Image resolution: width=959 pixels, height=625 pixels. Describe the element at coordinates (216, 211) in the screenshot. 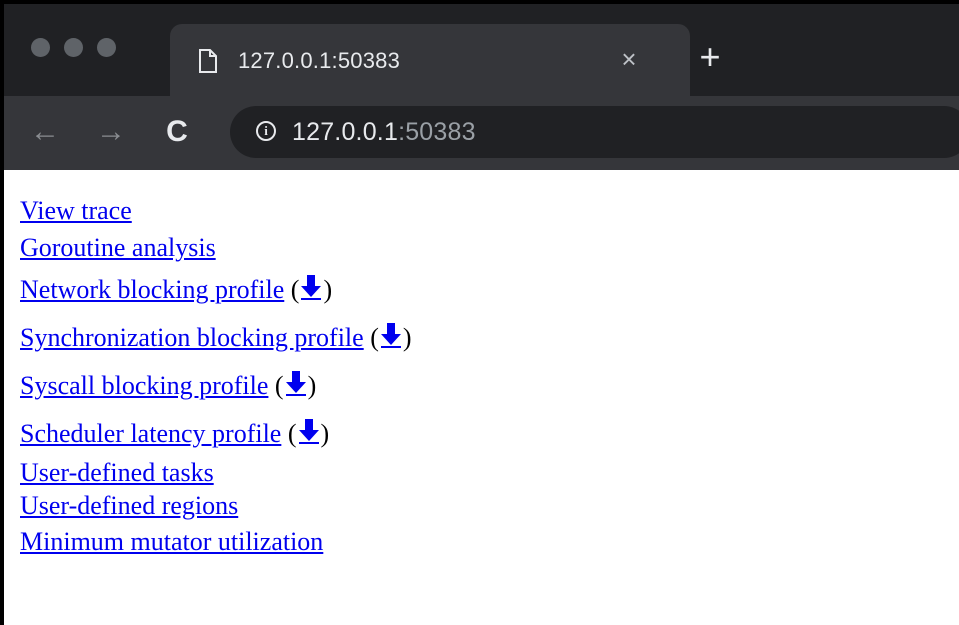

I see `link-item: View trace` at that location.